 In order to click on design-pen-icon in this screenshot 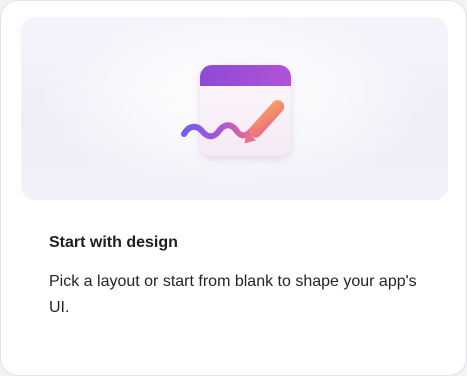, I will do `click(236, 110)`.